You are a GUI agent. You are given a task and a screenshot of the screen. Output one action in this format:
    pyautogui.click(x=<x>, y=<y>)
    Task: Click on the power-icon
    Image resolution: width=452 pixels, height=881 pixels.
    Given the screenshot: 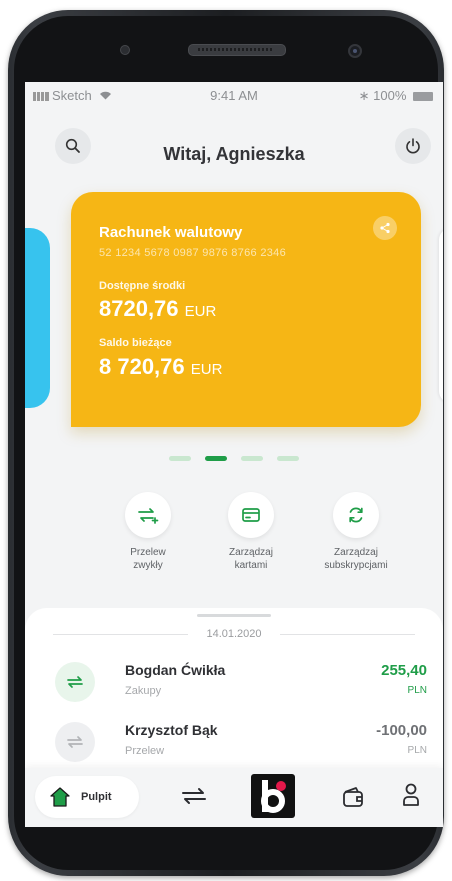 What is the action you would take?
    pyautogui.click(x=413, y=146)
    